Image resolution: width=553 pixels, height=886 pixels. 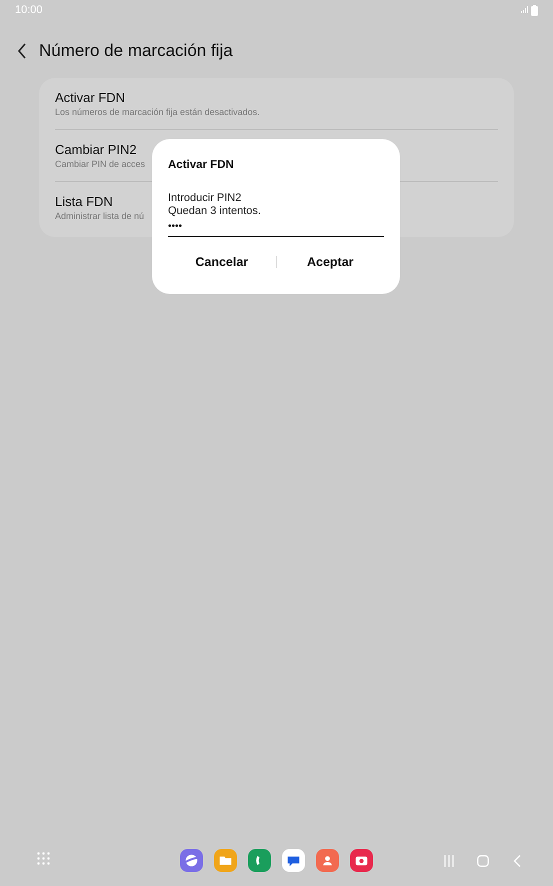 I want to click on recents-icon, so click(x=449, y=861).